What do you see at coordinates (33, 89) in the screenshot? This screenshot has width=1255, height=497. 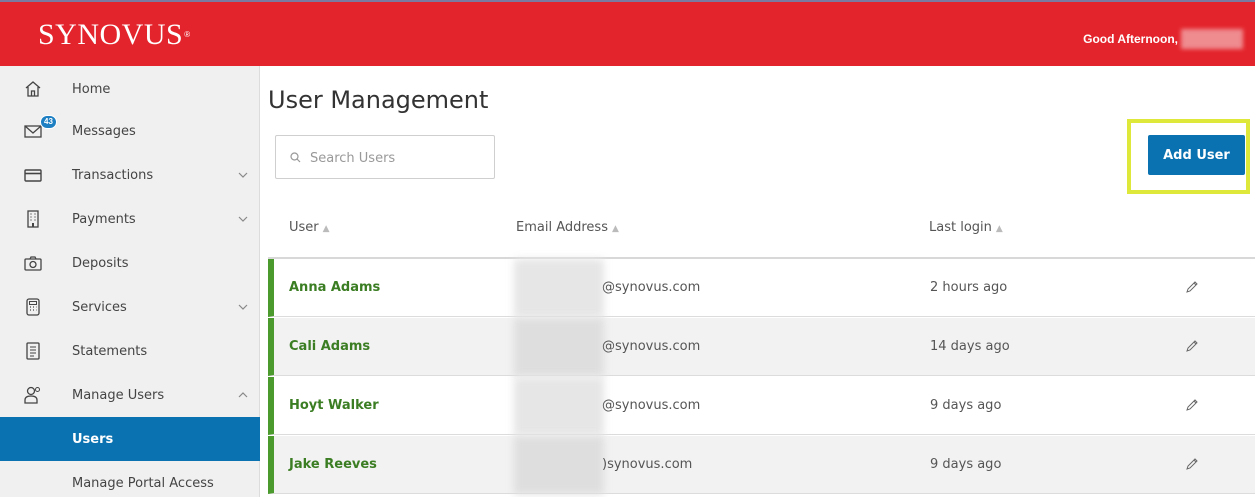 I see `home-icon` at bounding box center [33, 89].